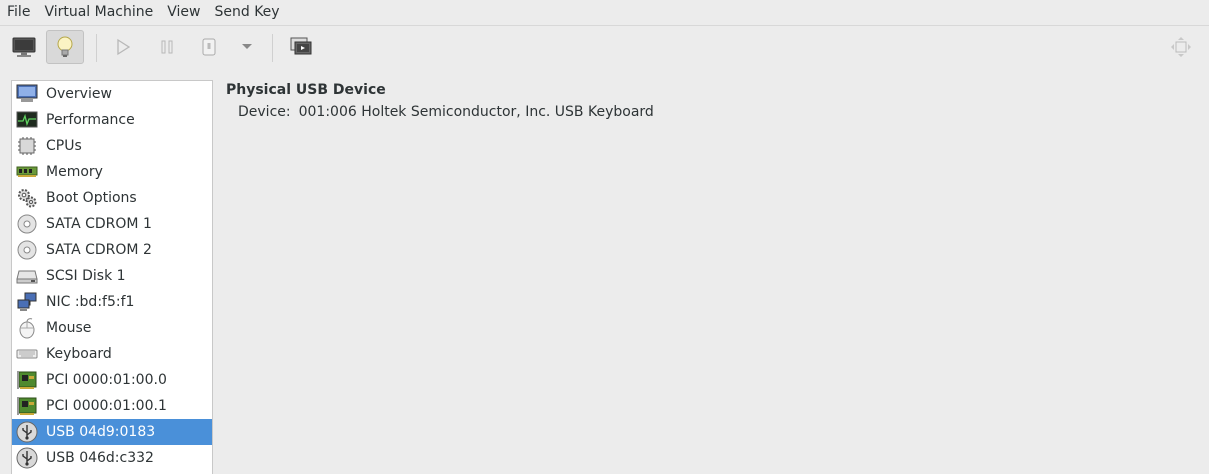 This screenshot has width=1209, height=474. I want to click on sidebar-item-label: SATA CDROM 1, so click(99, 224).